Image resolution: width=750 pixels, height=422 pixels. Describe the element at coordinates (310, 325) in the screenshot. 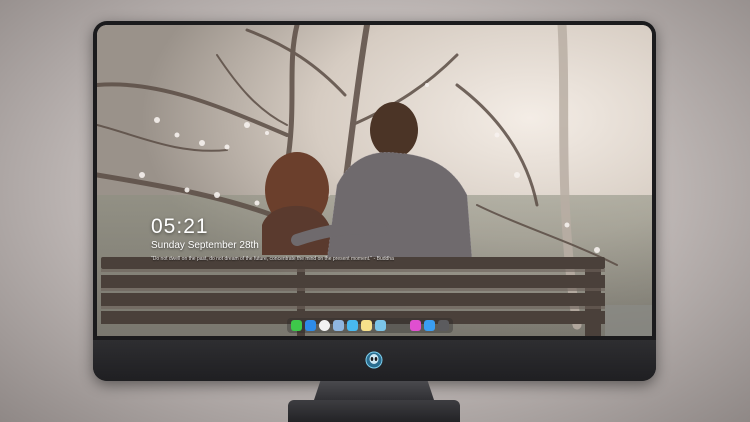

I see `finder-icon` at that location.